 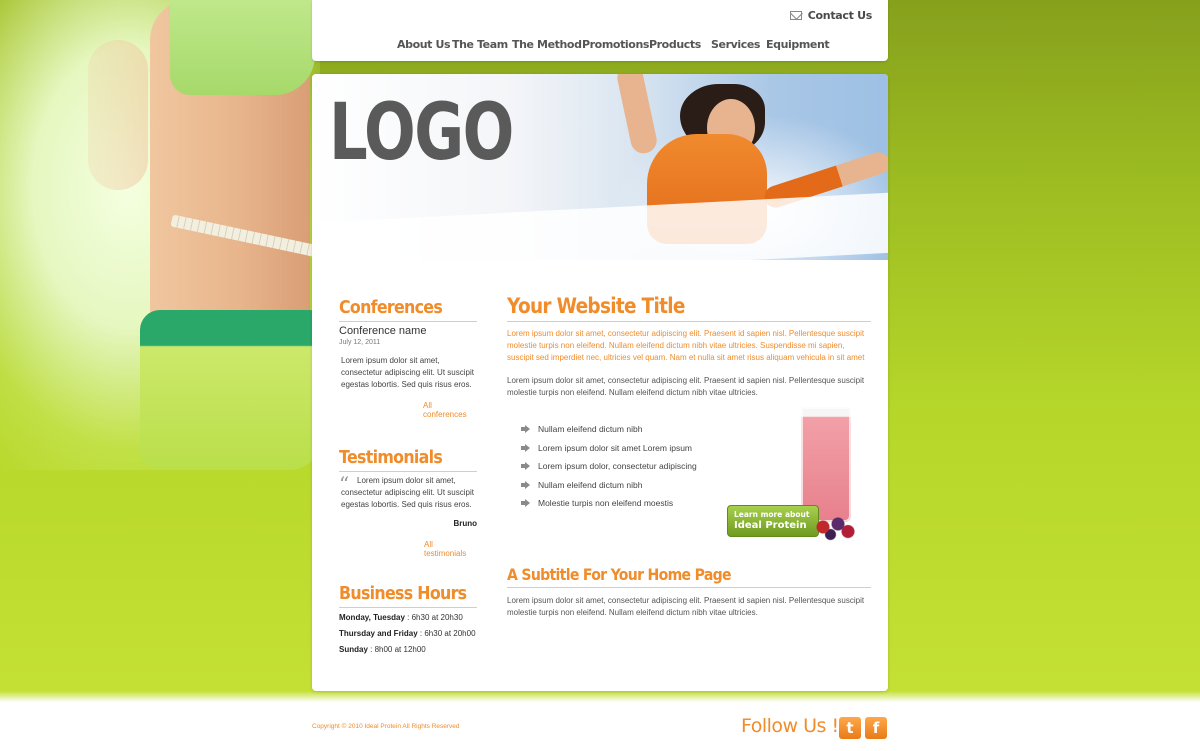 What do you see at coordinates (609, 503) in the screenshot?
I see `list-item: Molestie turpis non eleifend moestis` at bounding box center [609, 503].